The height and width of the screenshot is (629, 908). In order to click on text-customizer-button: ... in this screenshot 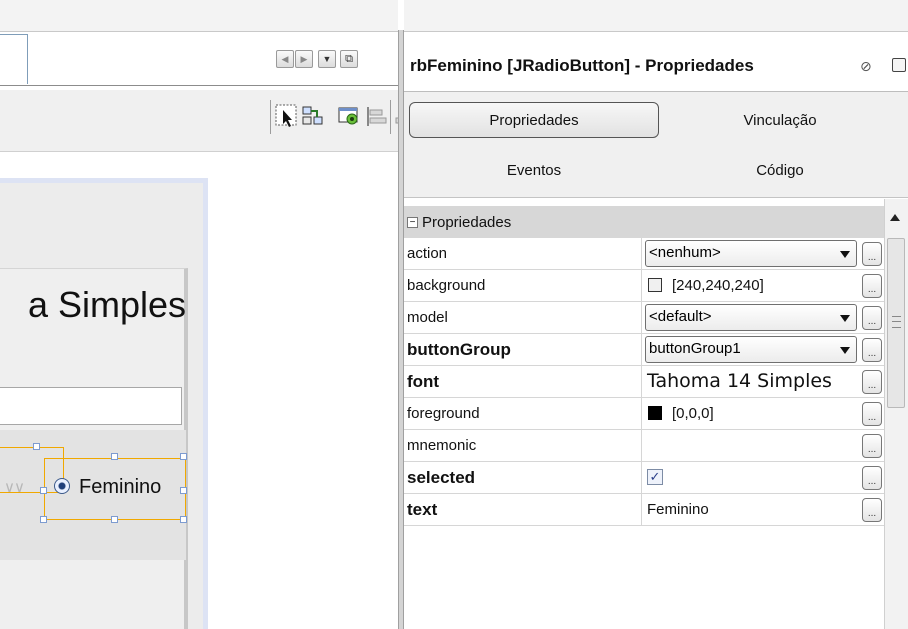, I will do `click(872, 510)`.